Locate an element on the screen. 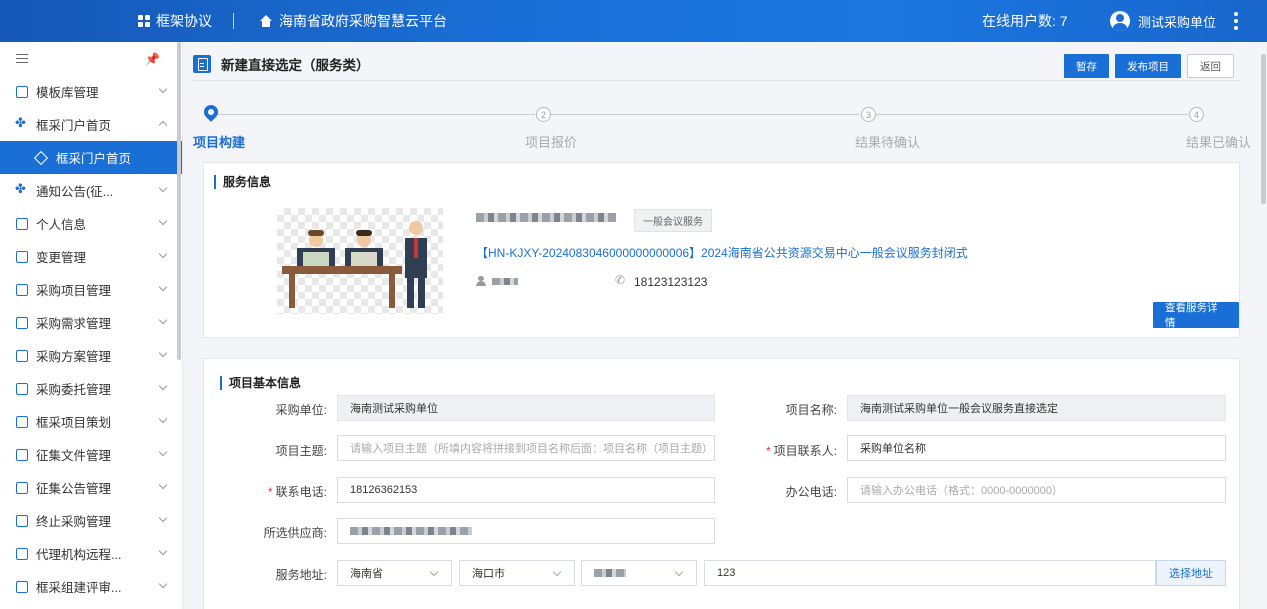 This screenshot has height=609, width=1267. sidebar-item-template-library: 模板库管理 is located at coordinates (91, 91).